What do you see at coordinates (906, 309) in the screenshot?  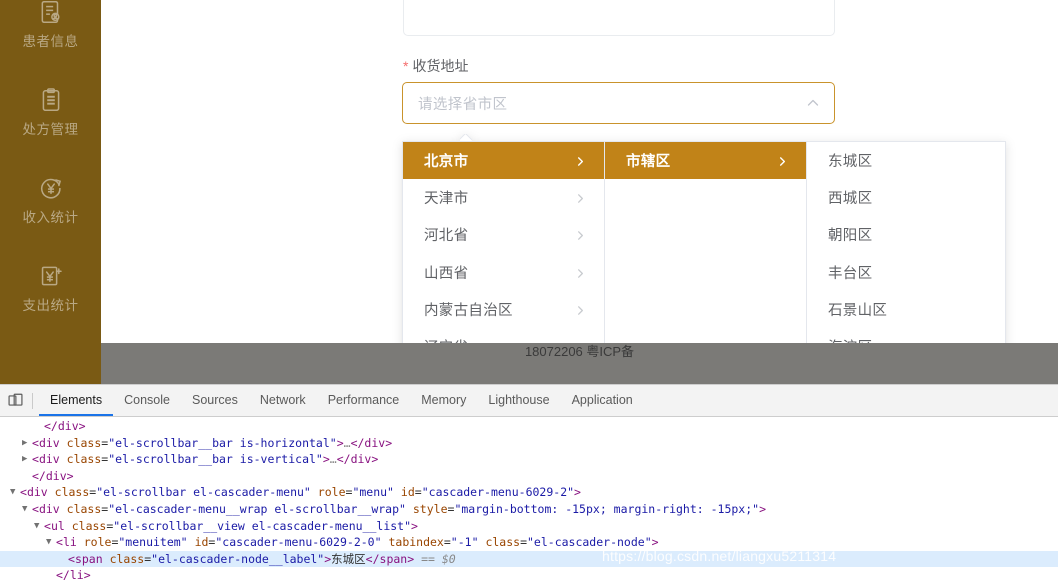 I see `cascader-node: 石景山区` at bounding box center [906, 309].